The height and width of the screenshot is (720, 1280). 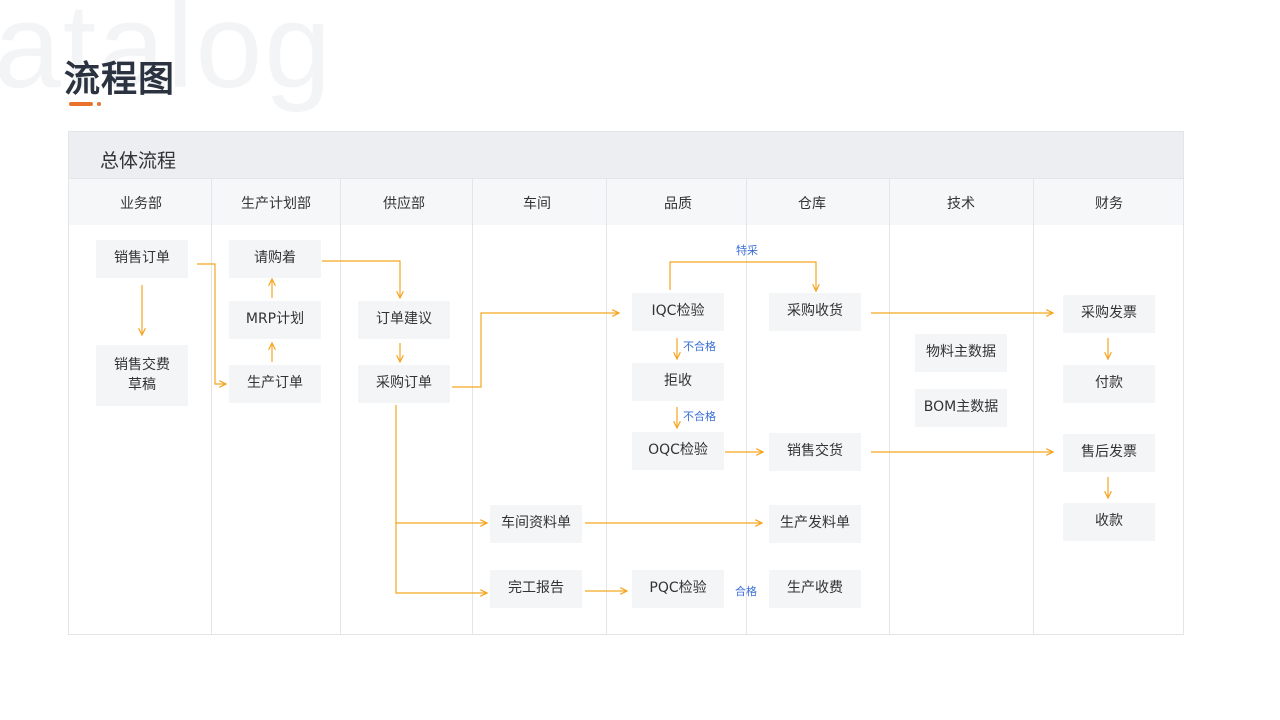 What do you see at coordinates (536, 524) in the screenshot?
I see `node-workshop-material-sheet: 车间资料单` at bounding box center [536, 524].